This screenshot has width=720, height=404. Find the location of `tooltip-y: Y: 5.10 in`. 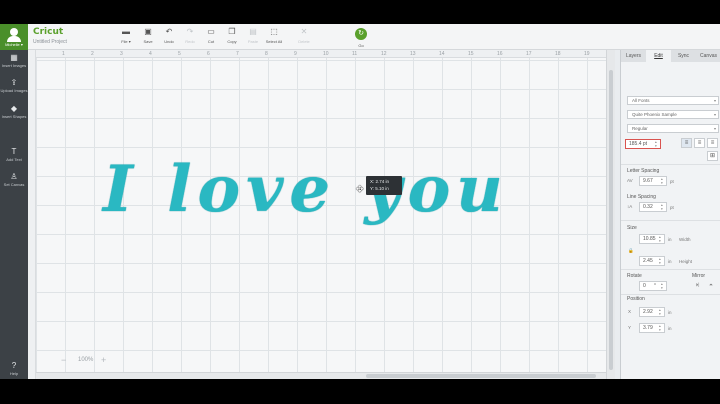

tooltip-y: Y: 5.10 in is located at coordinates (379, 188).